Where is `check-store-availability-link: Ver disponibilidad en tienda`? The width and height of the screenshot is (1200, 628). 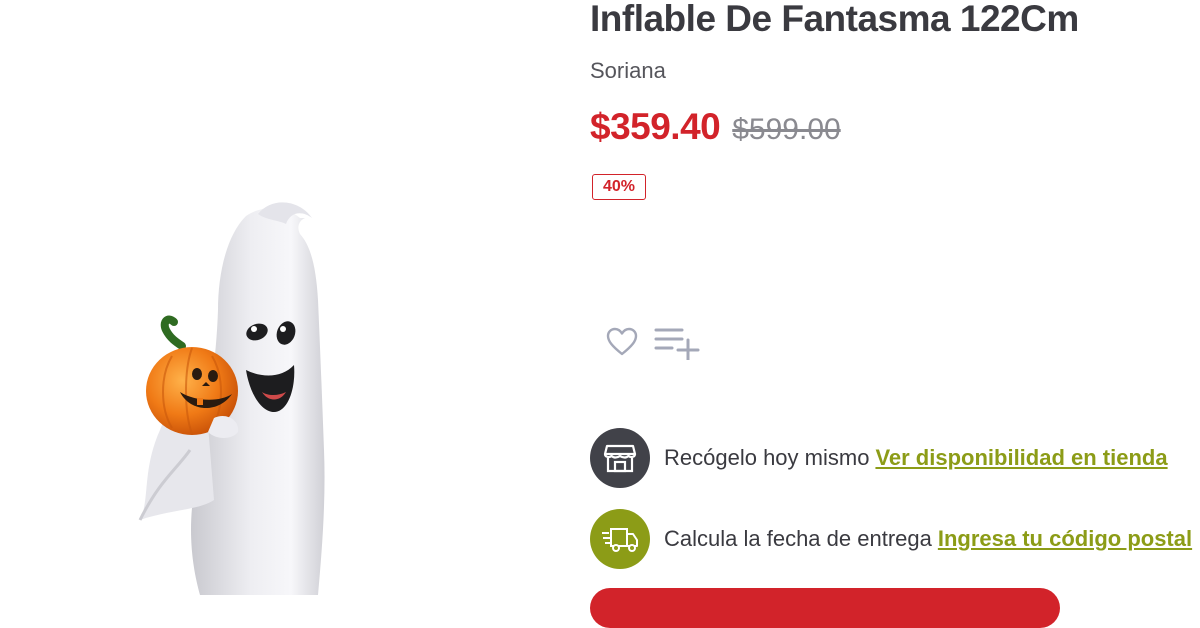
check-store-availability-link: Ver disponibilidad en tienda is located at coordinates (1021, 458).